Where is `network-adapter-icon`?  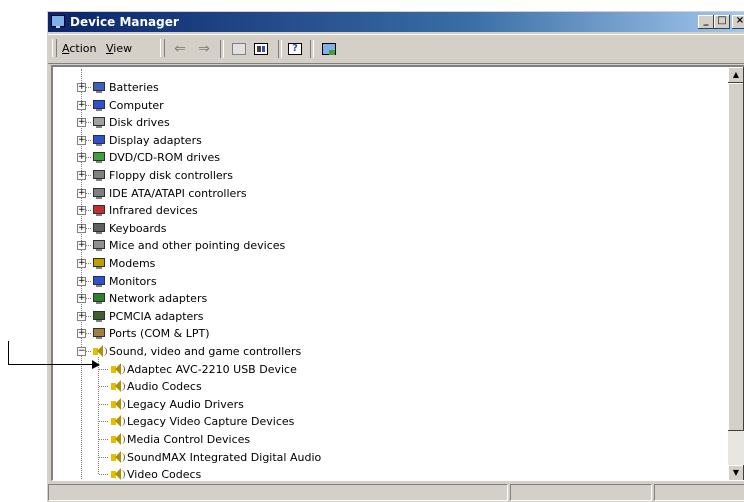
network-adapter-icon is located at coordinates (99, 298).